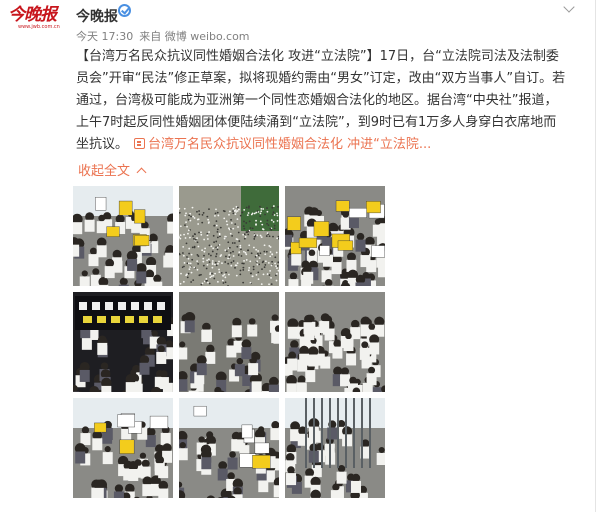 The height and width of the screenshot is (512, 596). I want to click on photo-banner-speakers, so click(123, 342).